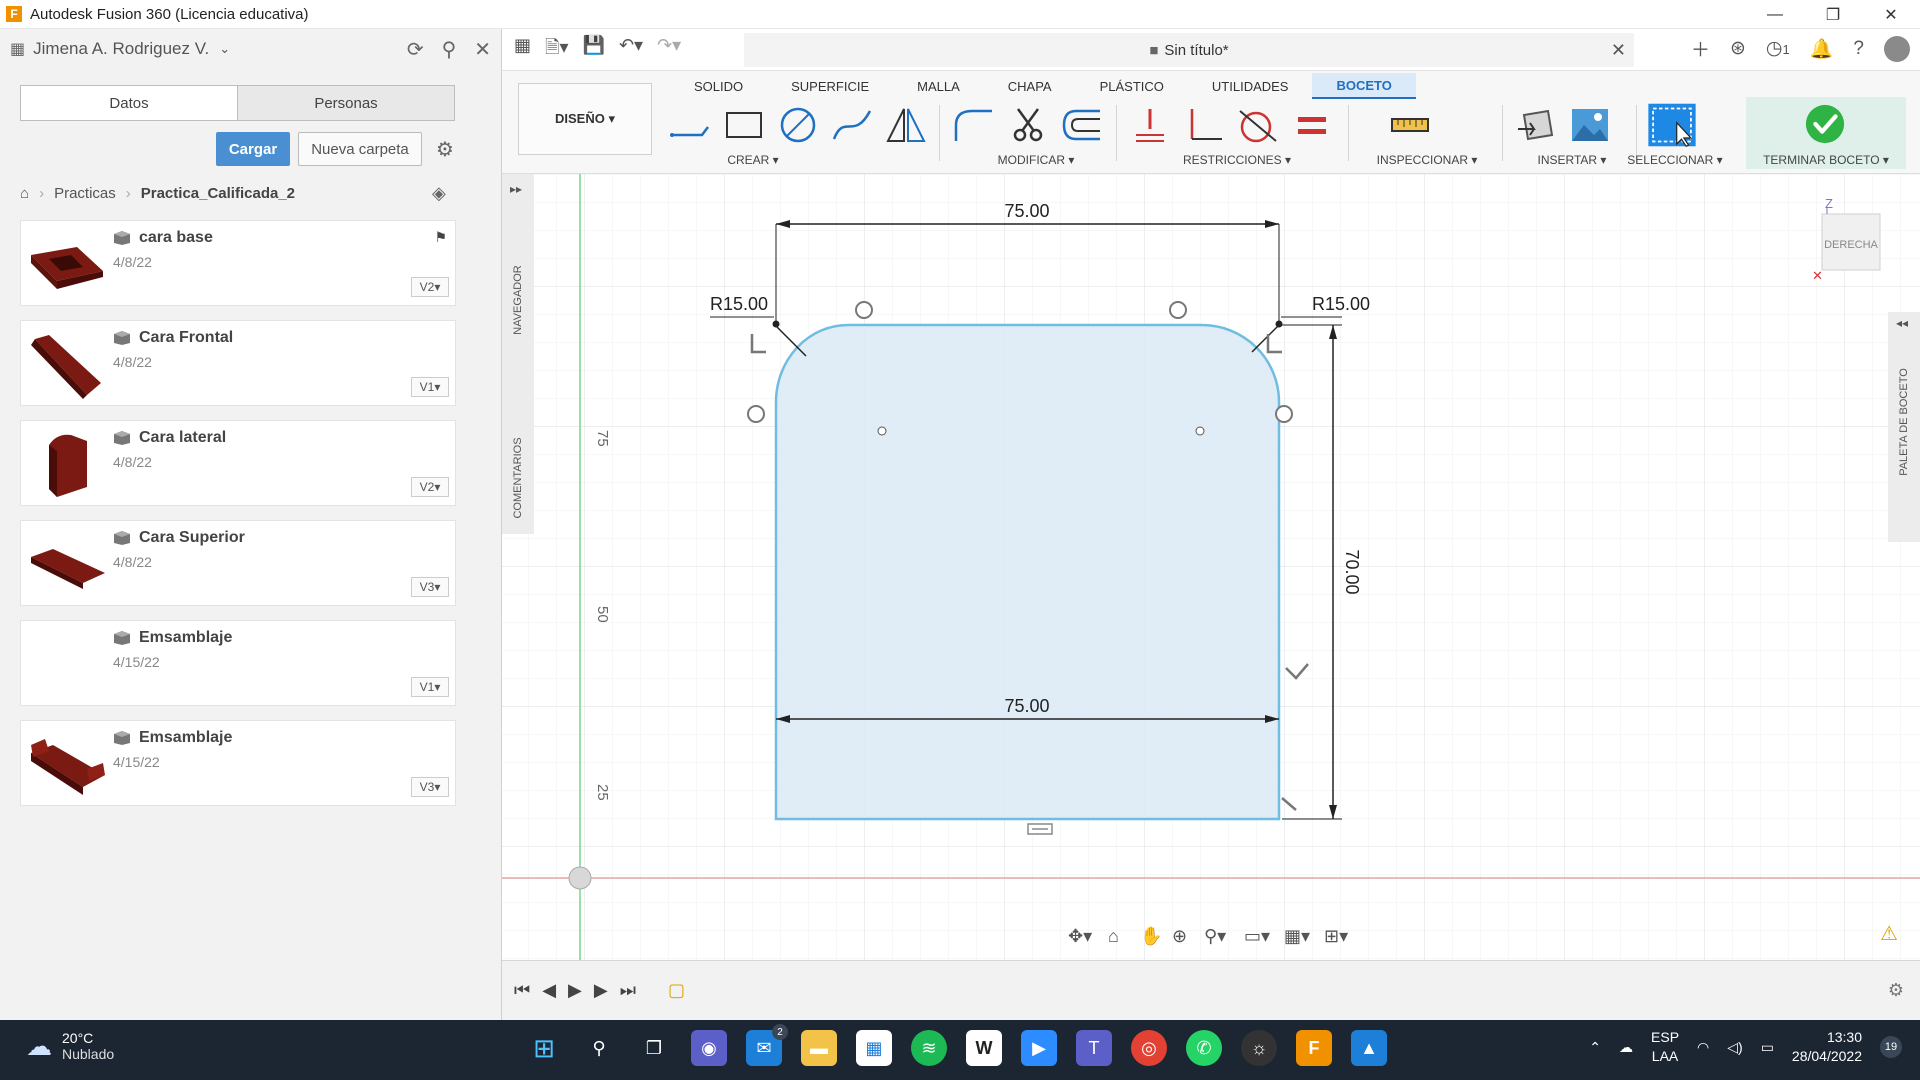  Describe the element at coordinates (744, 125) in the screenshot. I see `rectangle-tool-icon` at that location.